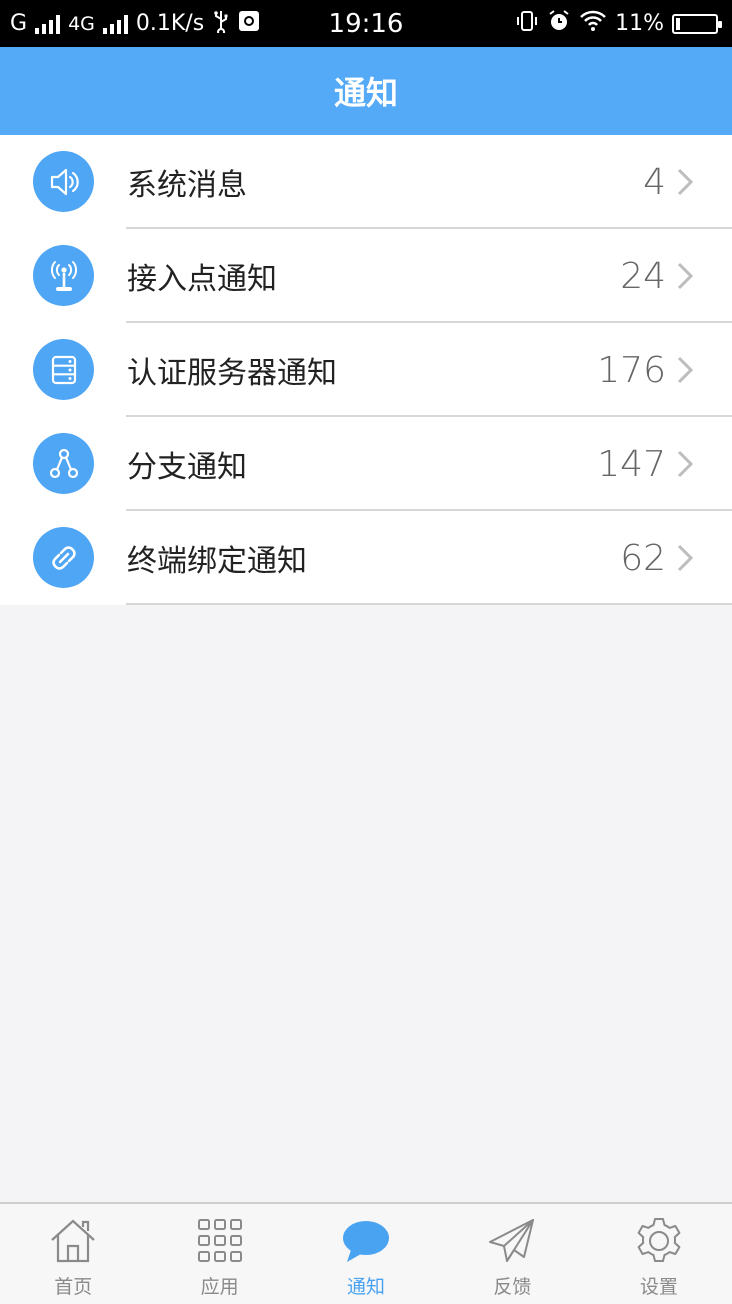 The image size is (732, 1304). What do you see at coordinates (658, 1287) in the screenshot?
I see `tab-label: 设置` at bounding box center [658, 1287].